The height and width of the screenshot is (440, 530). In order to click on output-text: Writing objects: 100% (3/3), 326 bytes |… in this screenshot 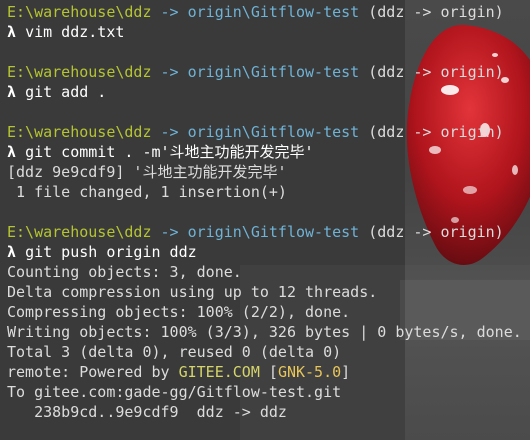, I will do `click(264, 332)`.